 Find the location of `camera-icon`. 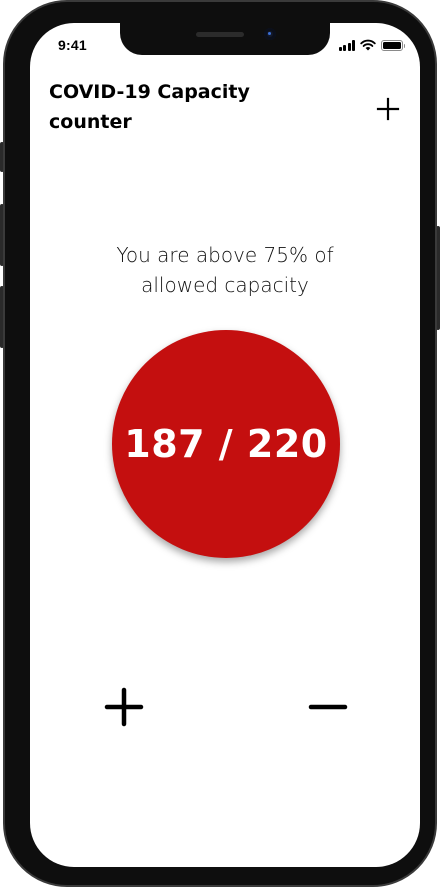

camera-icon is located at coordinates (270, 34).